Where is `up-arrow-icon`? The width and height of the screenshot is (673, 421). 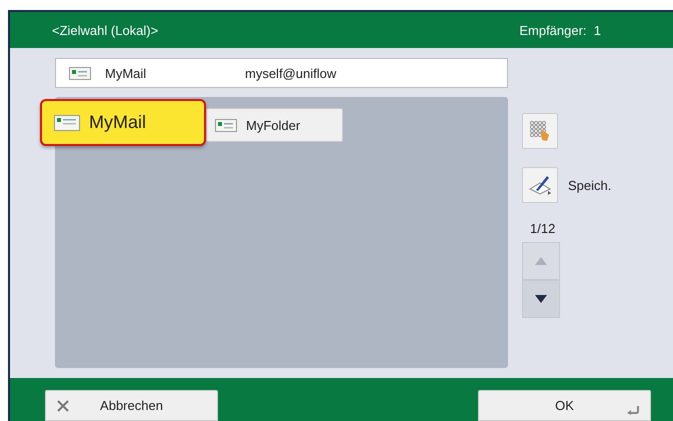
up-arrow-icon is located at coordinates (541, 261).